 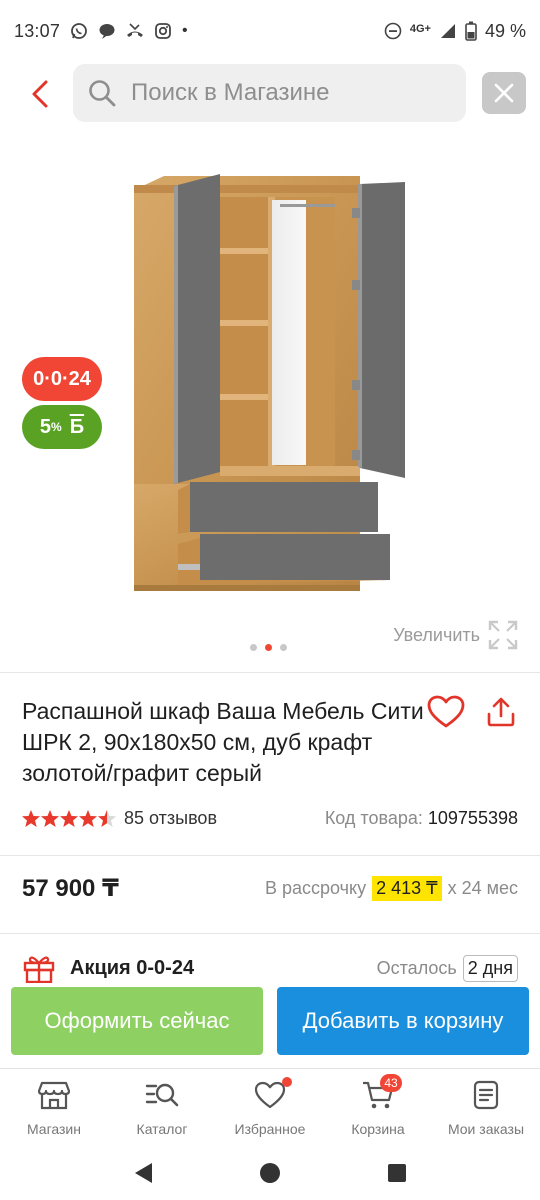 I want to click on star-rating-icon, so click(x=69, y=818).